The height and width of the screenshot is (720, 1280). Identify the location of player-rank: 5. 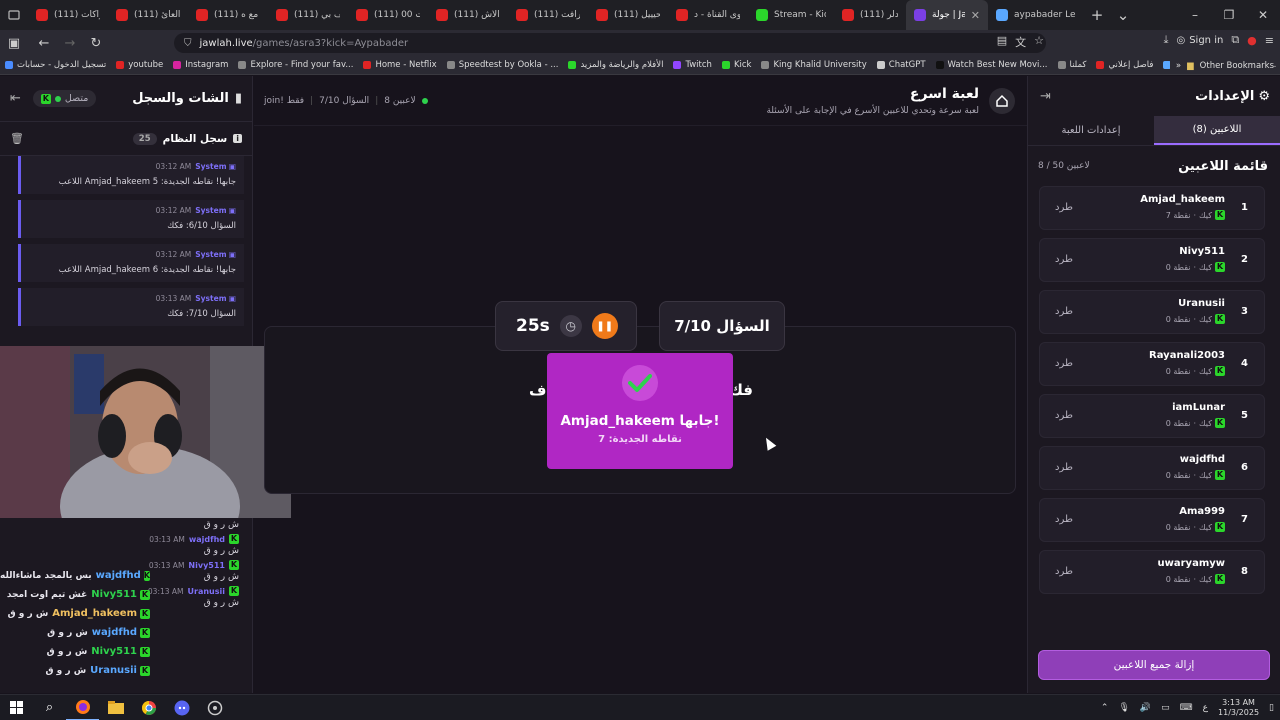
(1244, 415).